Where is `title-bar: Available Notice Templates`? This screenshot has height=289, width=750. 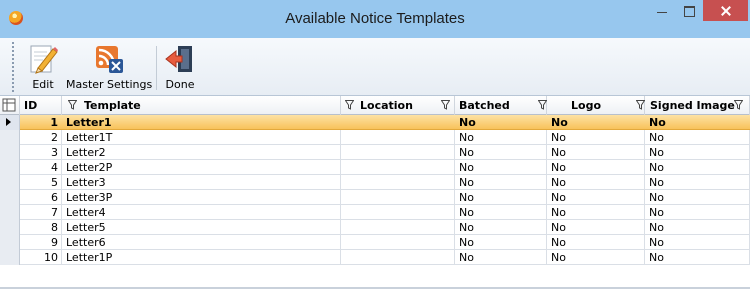 title-bar: Available Notice Templates is located at coordinates (375, 19).